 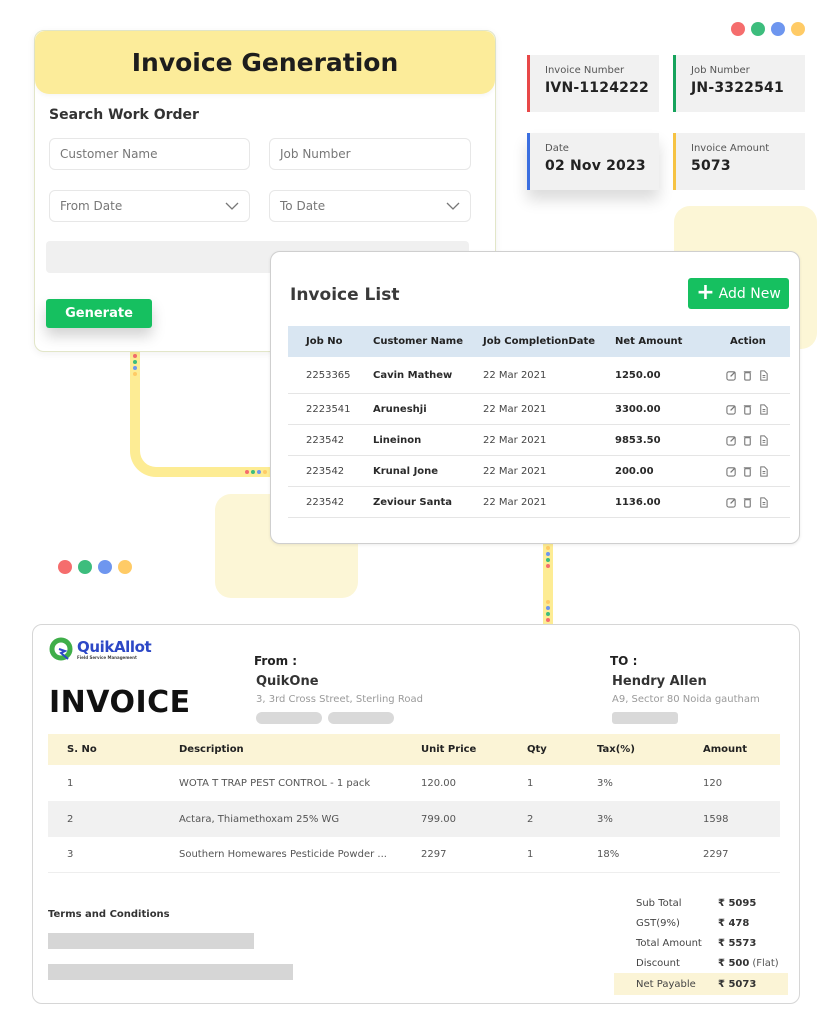 I want to click on stat-label: Date, so click(x=557, y=148).